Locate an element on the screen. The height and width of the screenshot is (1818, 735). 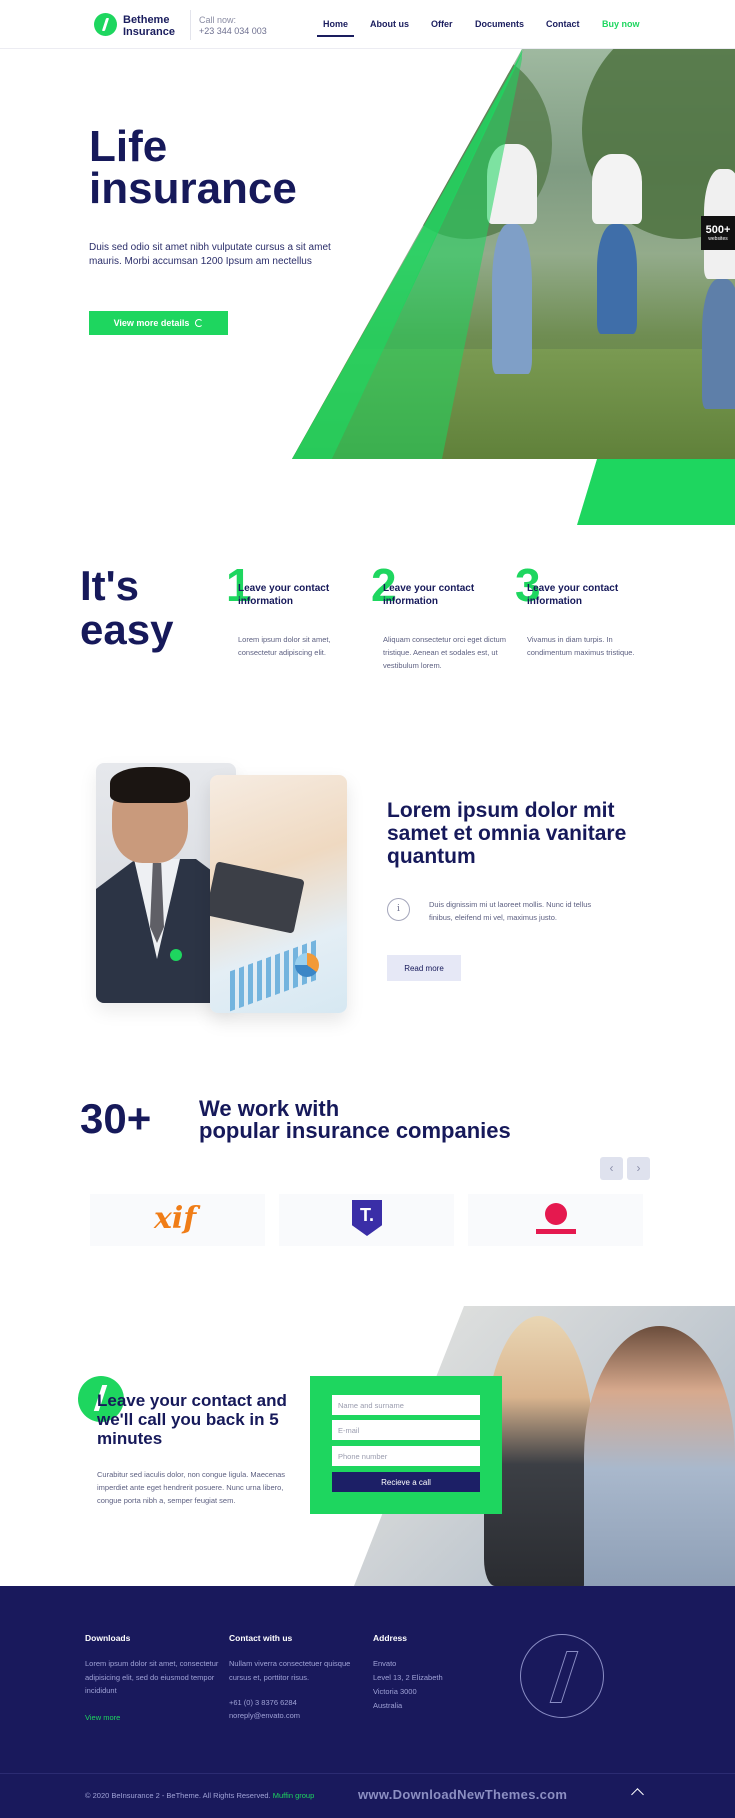
badge-label: websites is located at coordinates (718, 239).